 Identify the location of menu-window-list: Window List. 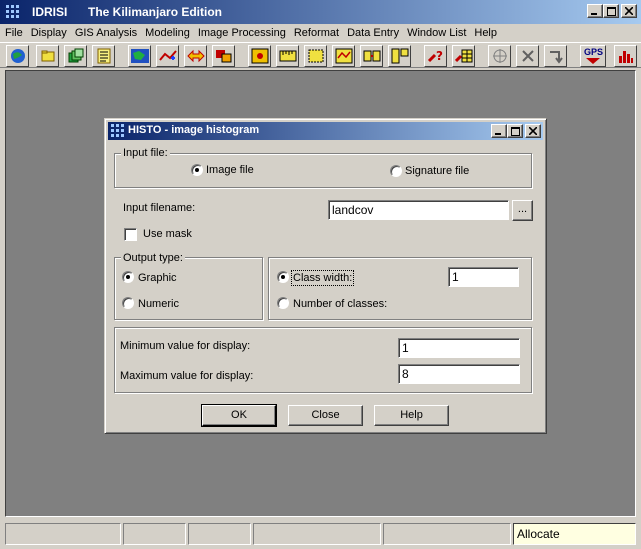
(436, 33).